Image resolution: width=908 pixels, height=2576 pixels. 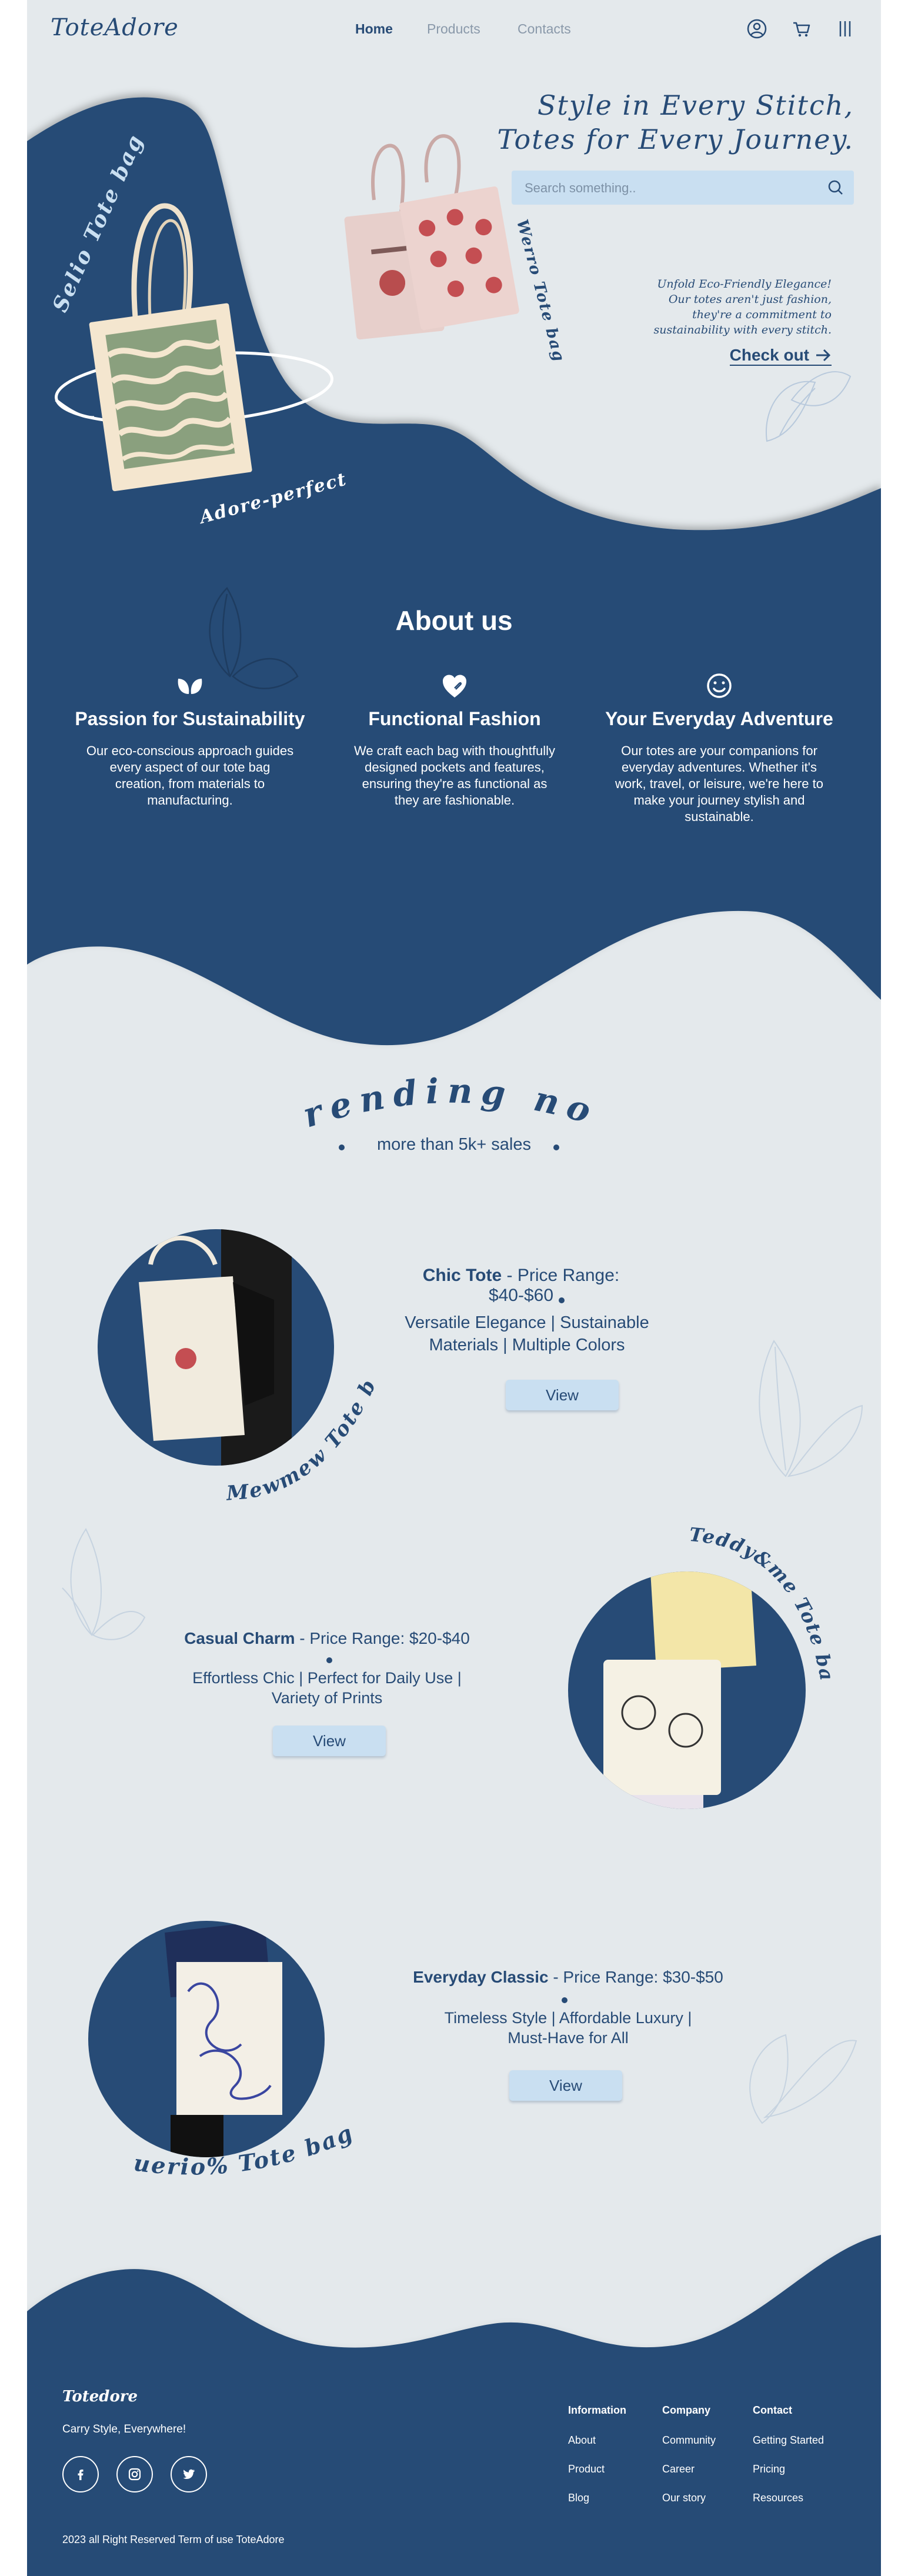 What do you see at coordinates (454, 686) in the screenshot?
I see `heart-hand-icon` at bounding box center [454, 686].